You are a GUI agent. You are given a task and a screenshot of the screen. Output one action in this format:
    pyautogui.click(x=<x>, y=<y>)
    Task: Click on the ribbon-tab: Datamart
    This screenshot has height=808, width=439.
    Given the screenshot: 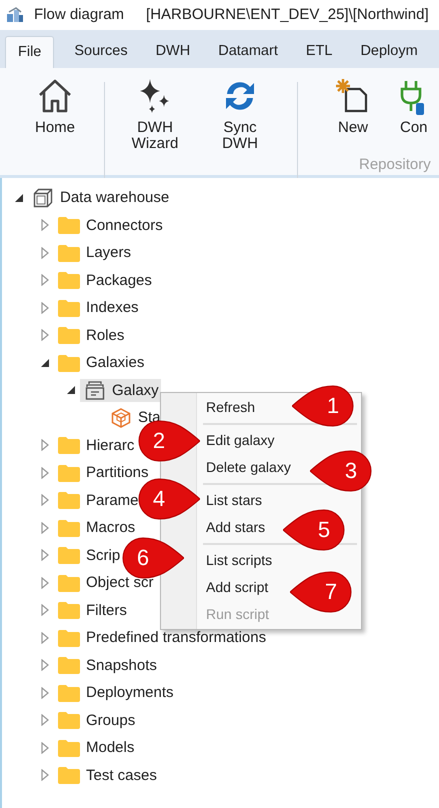 What is the action you would take?
    pyautogui.click(x=248, y=52)
    